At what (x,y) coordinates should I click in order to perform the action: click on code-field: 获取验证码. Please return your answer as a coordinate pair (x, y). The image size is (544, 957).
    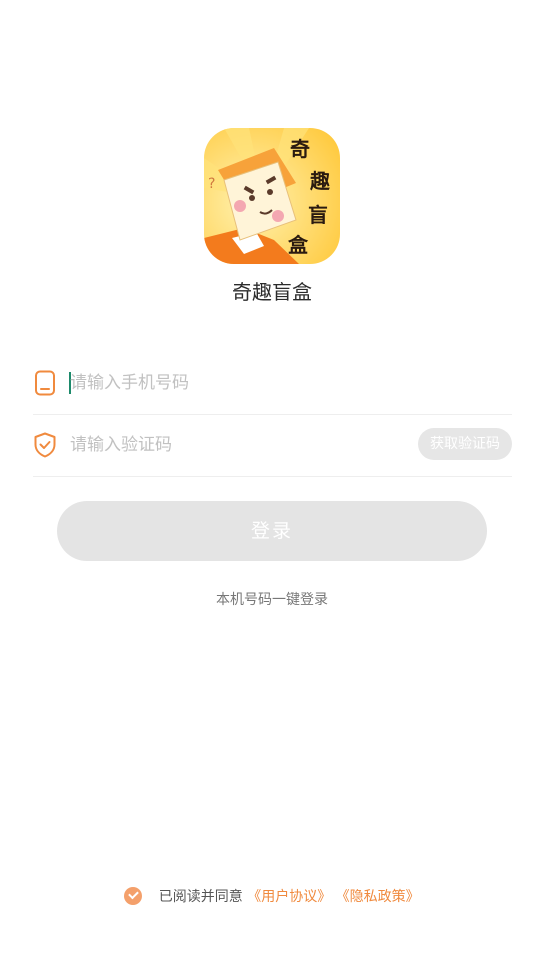
    Looking at the image, I should click on (272, 445).